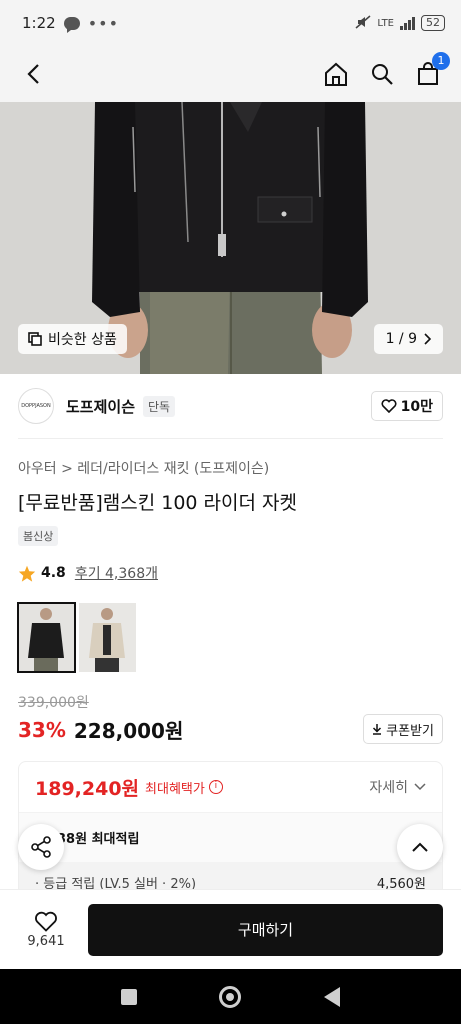 This screenshot has width=461, height=1024. I want to click on wishlist-count: 9,641, so click(46, 941).